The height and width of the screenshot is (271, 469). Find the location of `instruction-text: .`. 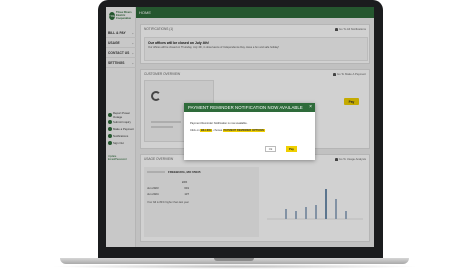

instruction-text: . is located at coordinates (265, 130).